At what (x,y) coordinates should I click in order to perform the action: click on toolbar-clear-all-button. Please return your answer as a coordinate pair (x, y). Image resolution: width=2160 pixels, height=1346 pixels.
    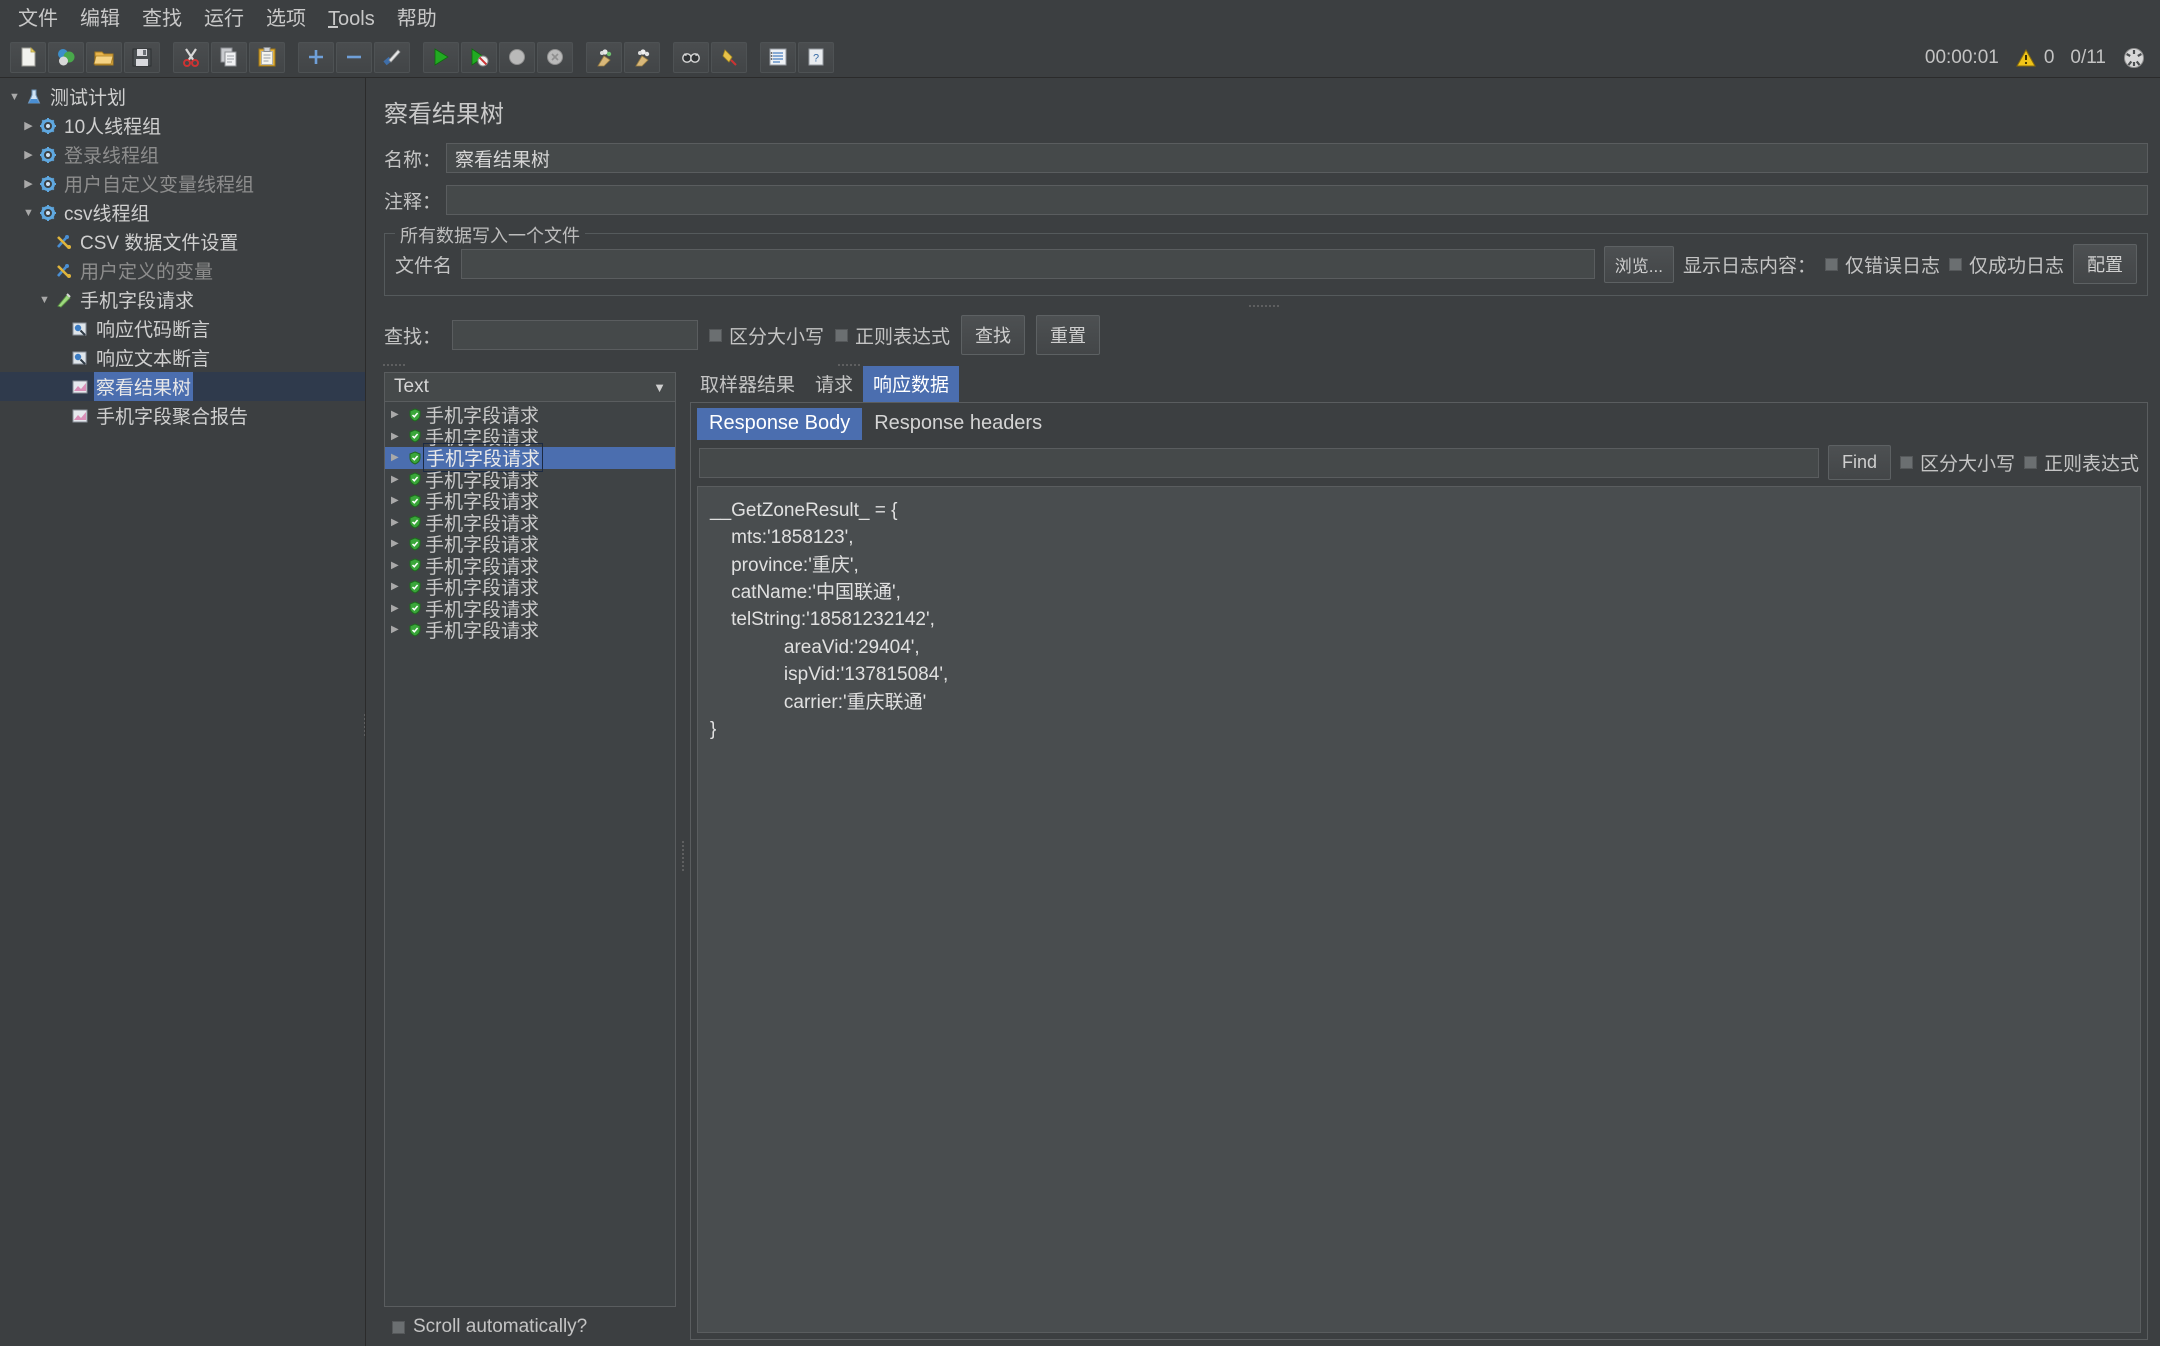
    Looking at the image, I should click on (642, 57).